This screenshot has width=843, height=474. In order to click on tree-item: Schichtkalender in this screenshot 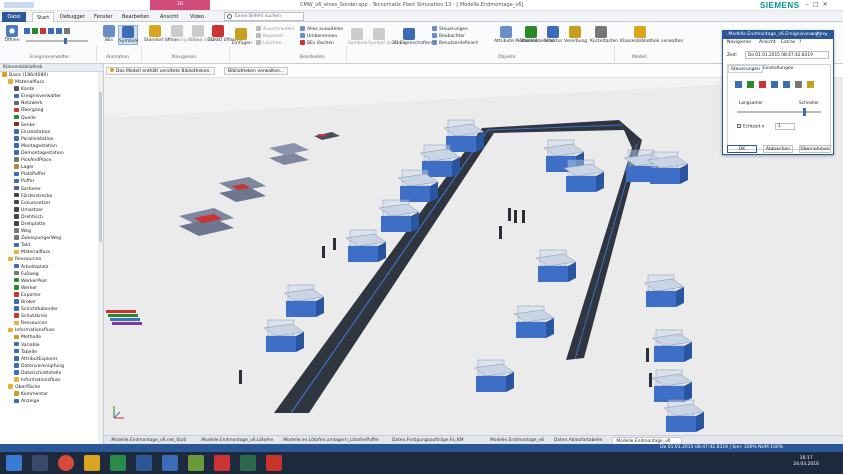, I will do `click(51, 309)`.